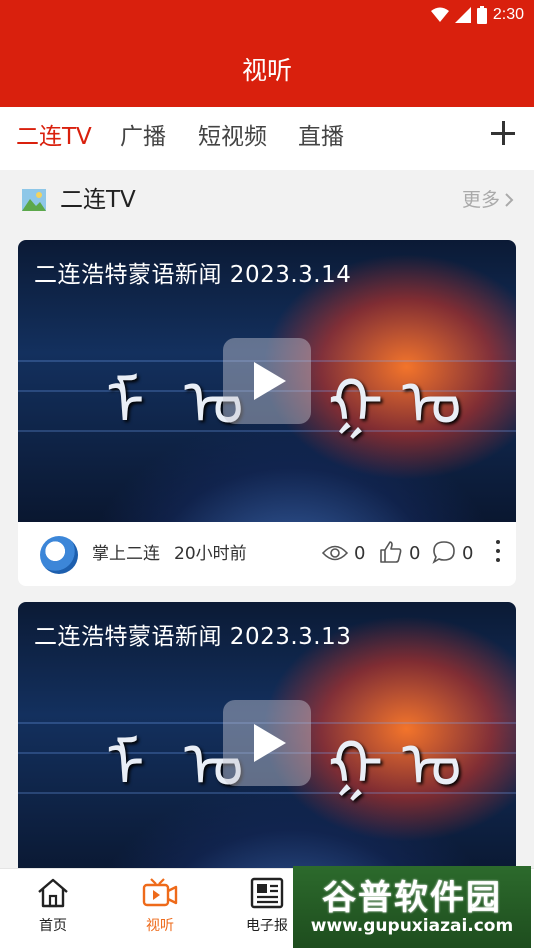 Image resolution: width=534 pixels, height=950 pixels. I want to click on video-icon, so click(160, 892).